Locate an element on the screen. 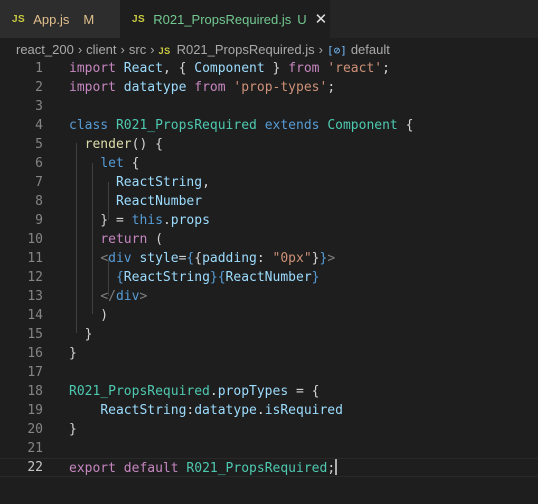 The height and width of the screenshot is (504, 538). code-line: 13 </div> is located at coordinates (269, 296).